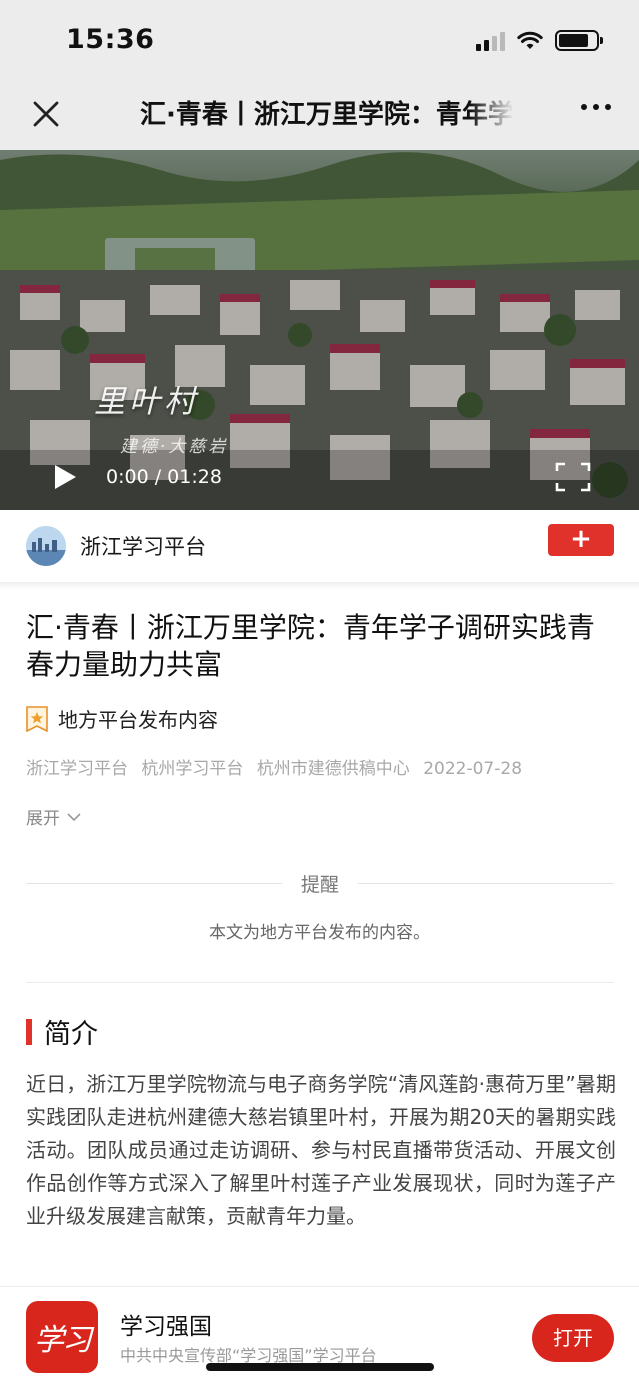 The width and height of the screenshot is (639, 1385). Describe the element at coordinates (138, 720) in the screenshot. I see `source-tag-label: 地方平台发布内容` at that location.